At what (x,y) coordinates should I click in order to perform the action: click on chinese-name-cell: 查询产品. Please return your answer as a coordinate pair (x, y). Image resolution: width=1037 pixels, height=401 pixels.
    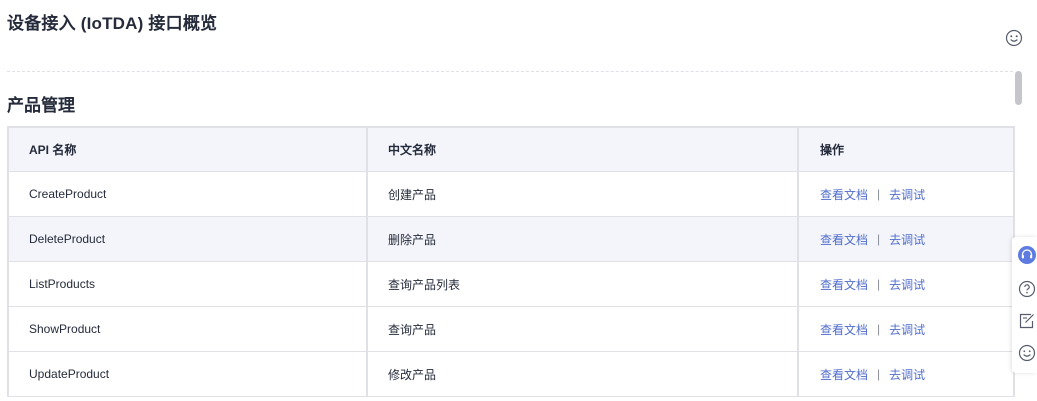
    Looking at the image, I should click on (583, 329).